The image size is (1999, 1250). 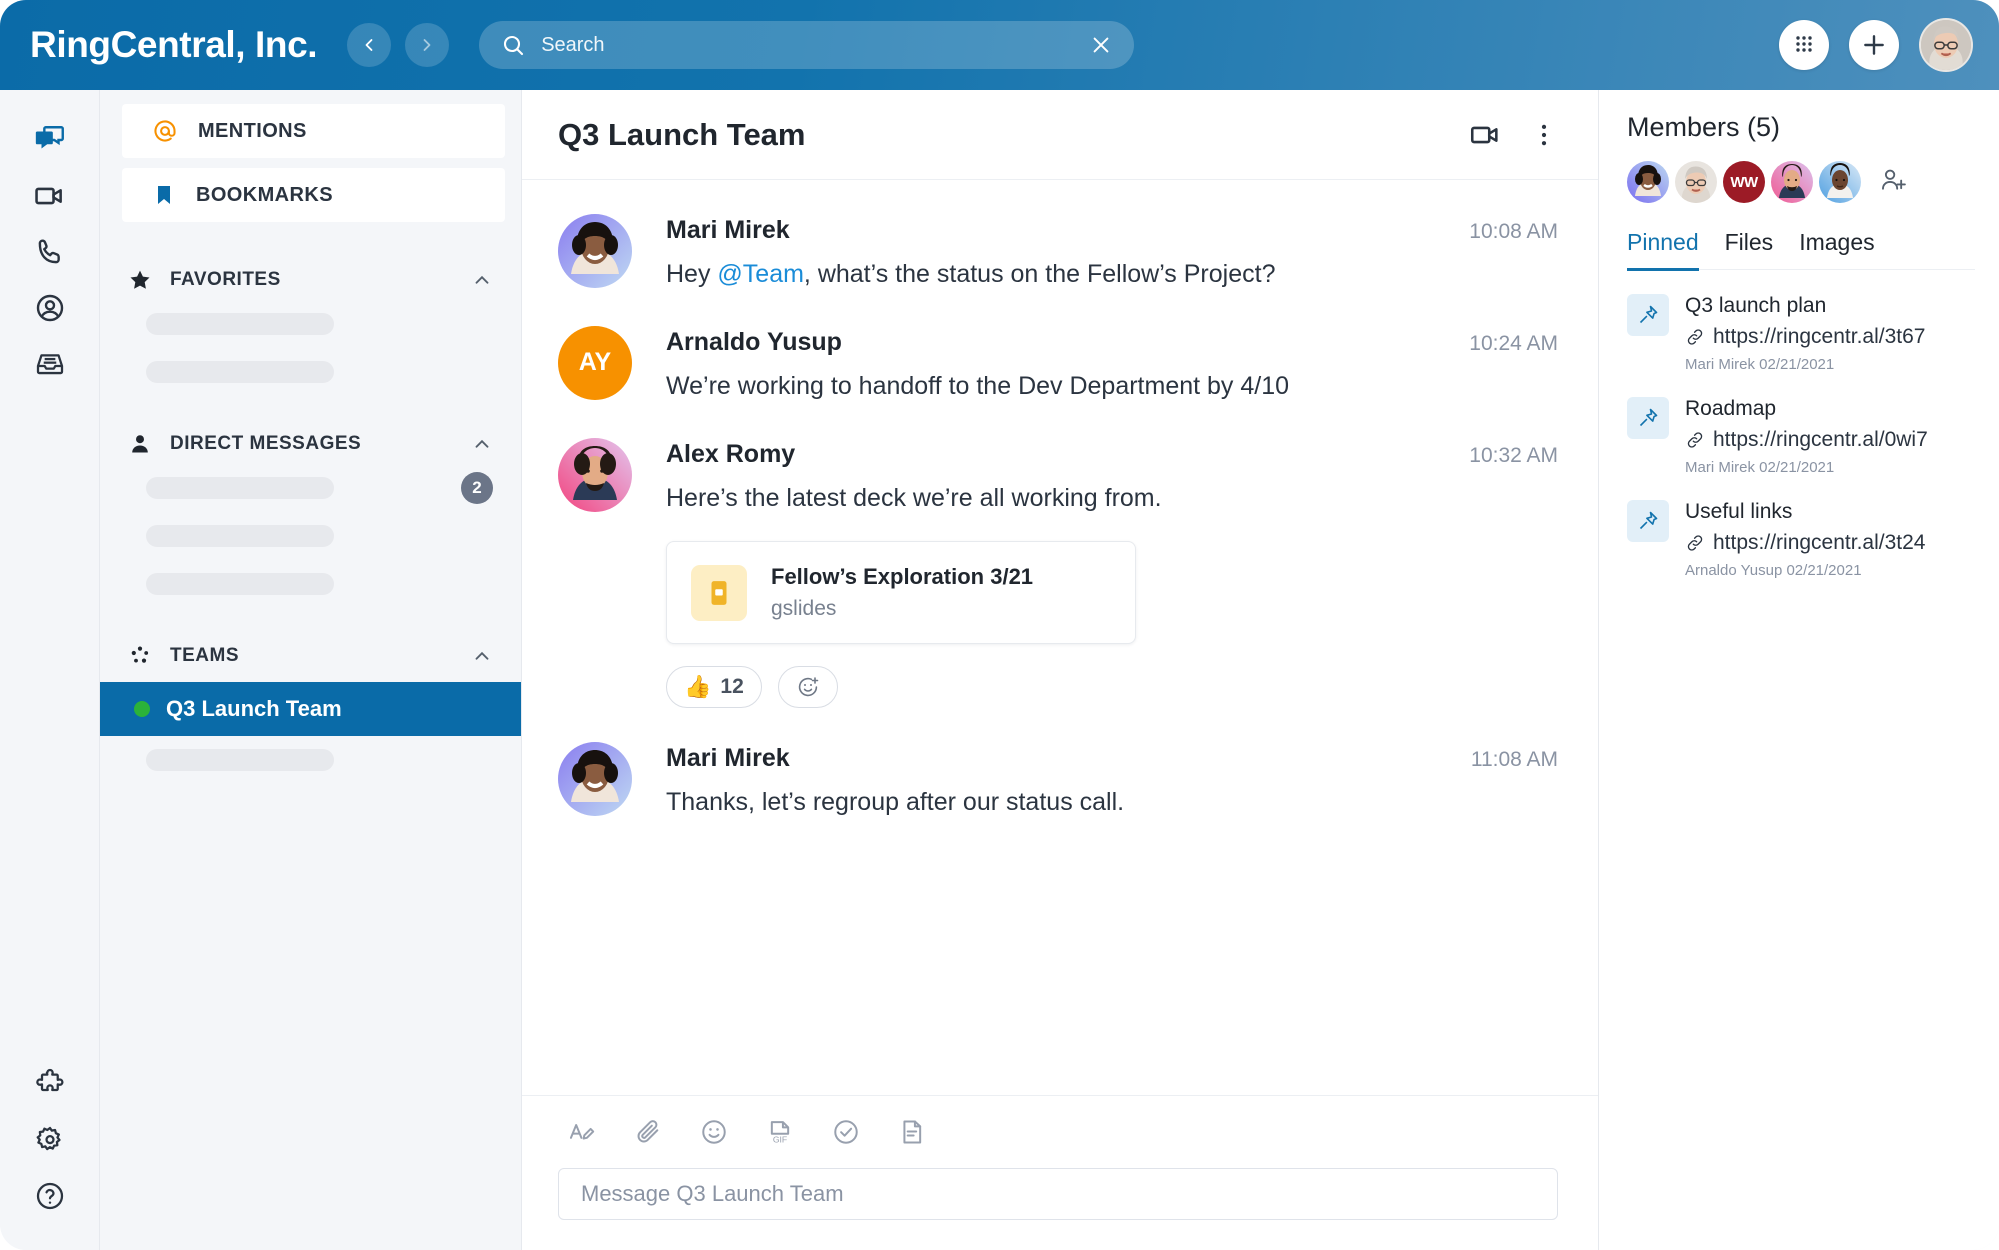 I want to click on search-icon, so click(x=514, y=45).